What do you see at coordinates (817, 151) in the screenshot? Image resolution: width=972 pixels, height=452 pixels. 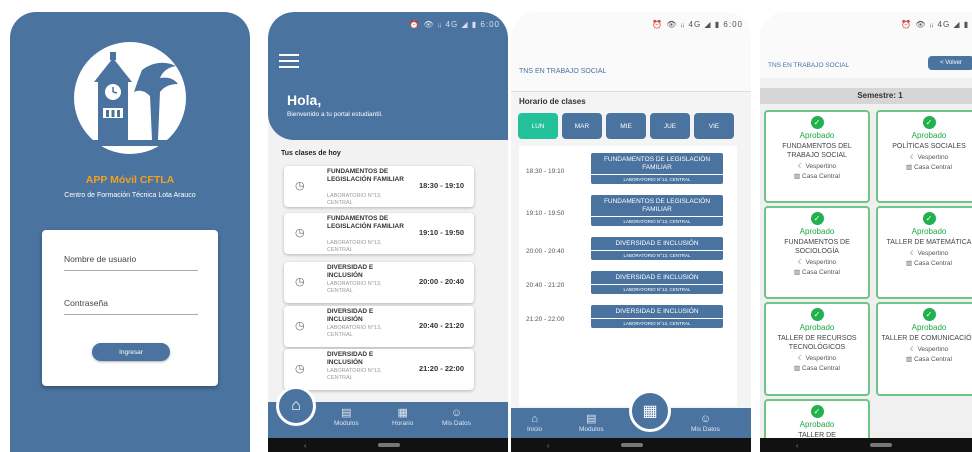 I see `subject-name: FUNDAMENTOS DEL TRABAJO SOCIAL` at bounding box center [817, 151].